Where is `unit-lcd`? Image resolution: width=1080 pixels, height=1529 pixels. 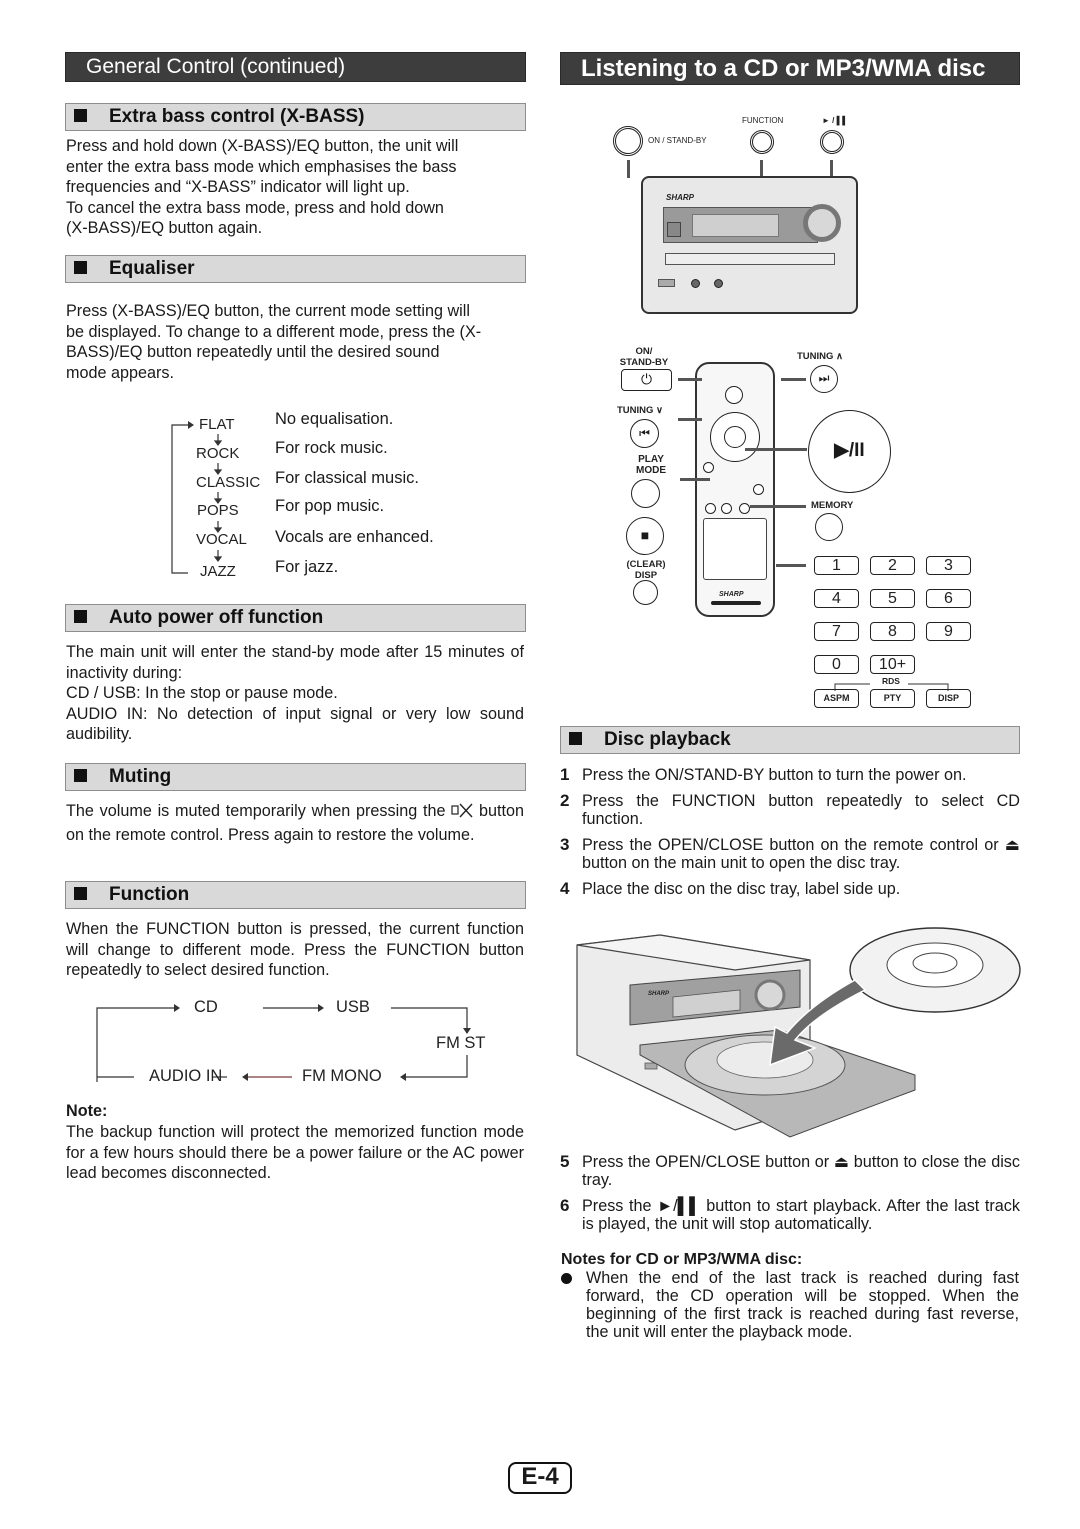
unit-lcd is located at coordinates (735, 225).